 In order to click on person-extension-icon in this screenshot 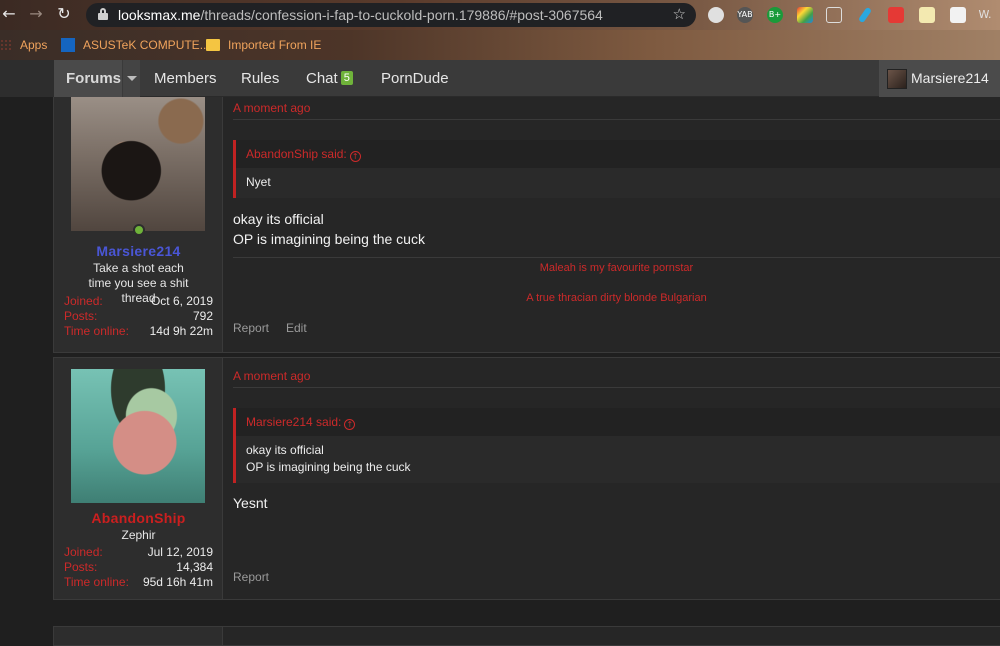, I will do `click(958, 15)`.